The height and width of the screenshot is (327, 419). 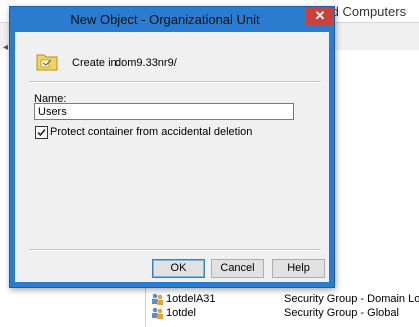 What do you see at coordinates (146, 63) in the screenshot?
I see `create-in-value: dom9.33nr9/` at bounding box center [146, 63].